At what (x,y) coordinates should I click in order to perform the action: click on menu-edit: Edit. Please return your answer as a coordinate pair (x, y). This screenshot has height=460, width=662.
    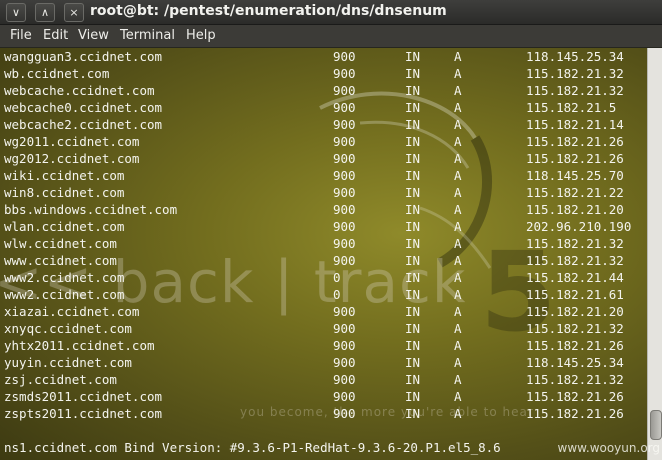
    Looking at the image, I should click on (55, 35).